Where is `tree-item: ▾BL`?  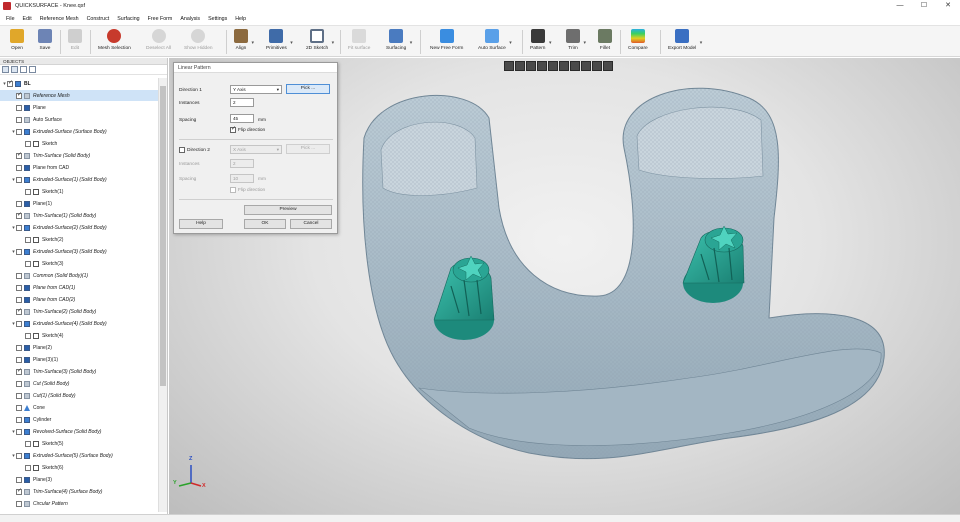
tree-item: ▾BL is located at coordinates (79, 83).